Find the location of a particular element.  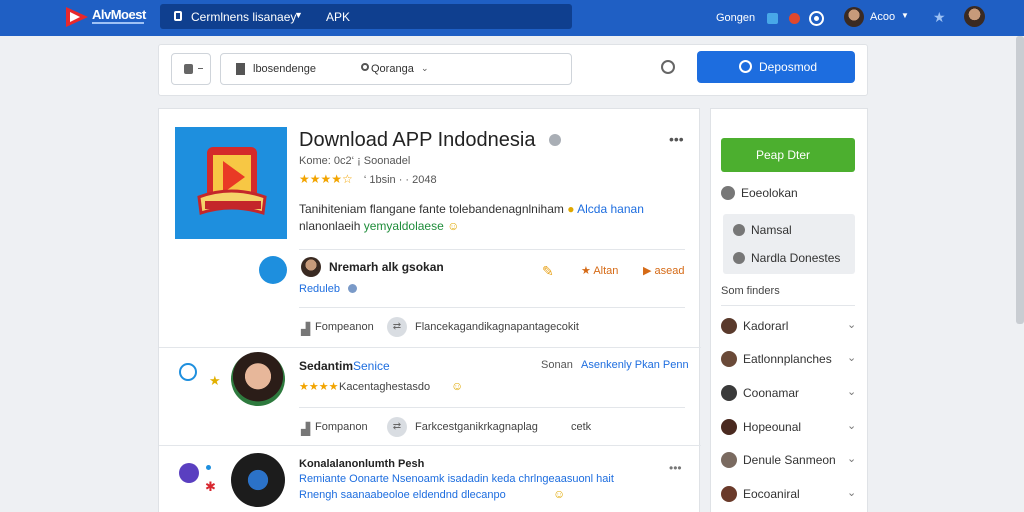

review-title: Konalalanonlumth Pesh is located at coordinates (361, 464).